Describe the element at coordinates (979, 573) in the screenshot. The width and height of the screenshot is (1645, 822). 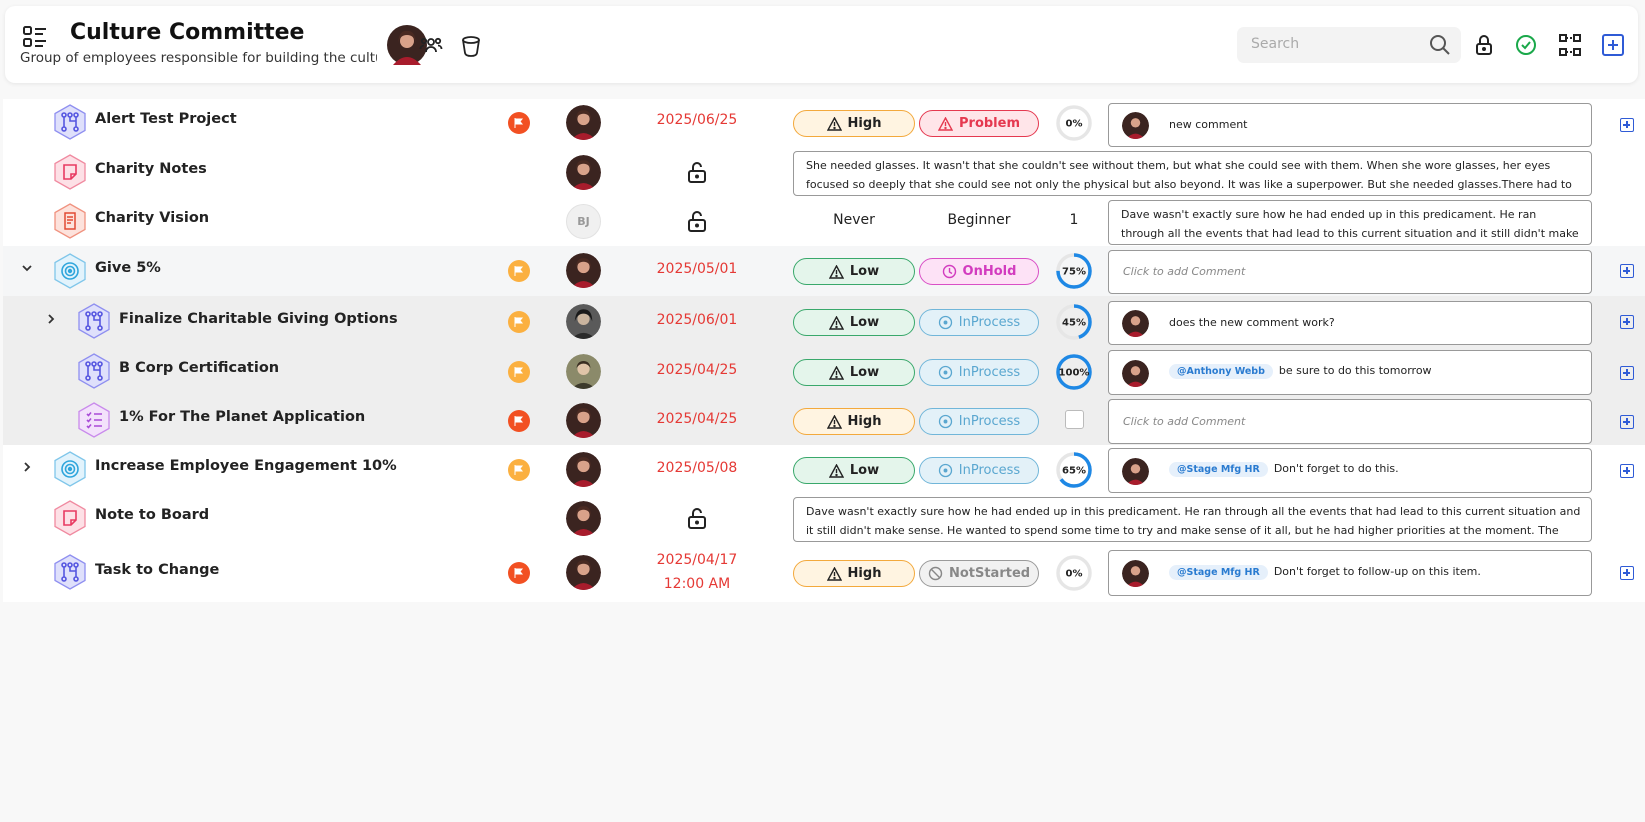
I see `status-badge: NotStarted` at that location.